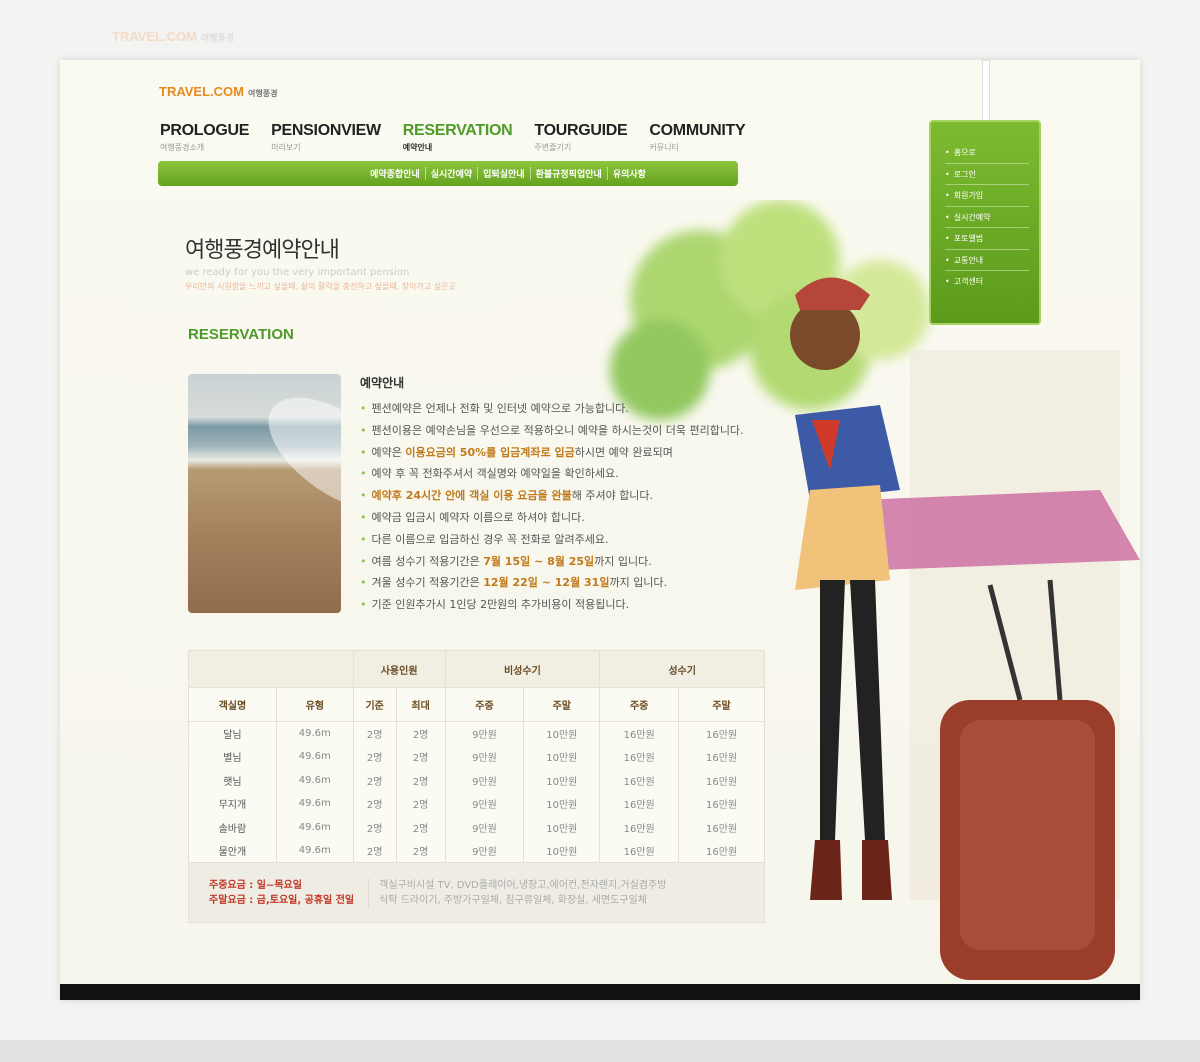 This screenshot has width=1200, height=1062. What do you see at coordinates (697, 130) in the screenshot?
I see `nav-title: COMMUNITY` at bounding box center [697, 130].